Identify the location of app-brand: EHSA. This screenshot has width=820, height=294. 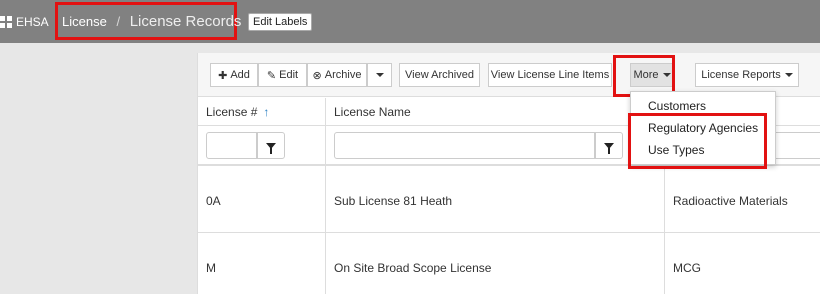
(24, 22).